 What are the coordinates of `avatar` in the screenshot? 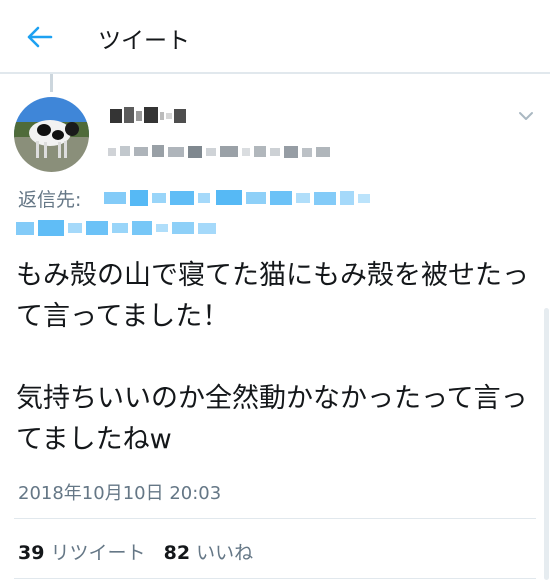 It's located at (51, 134).